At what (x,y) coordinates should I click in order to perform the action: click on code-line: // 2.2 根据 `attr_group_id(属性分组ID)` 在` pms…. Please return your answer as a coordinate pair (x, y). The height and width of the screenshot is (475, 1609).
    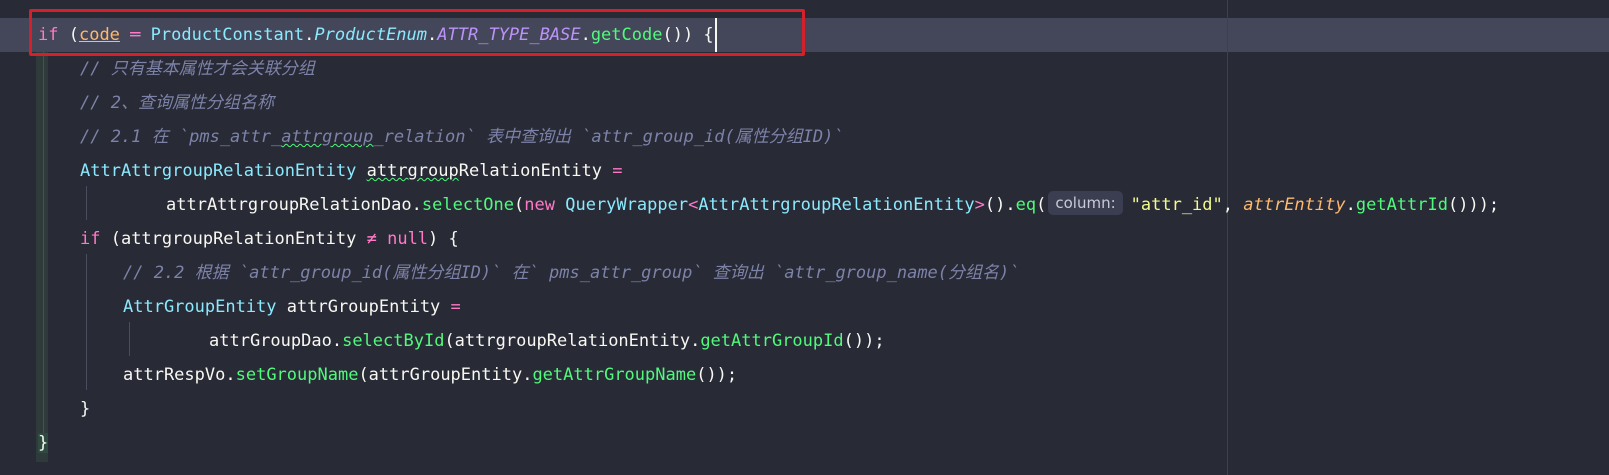
    Looking at the image, I should click on (571, 273).